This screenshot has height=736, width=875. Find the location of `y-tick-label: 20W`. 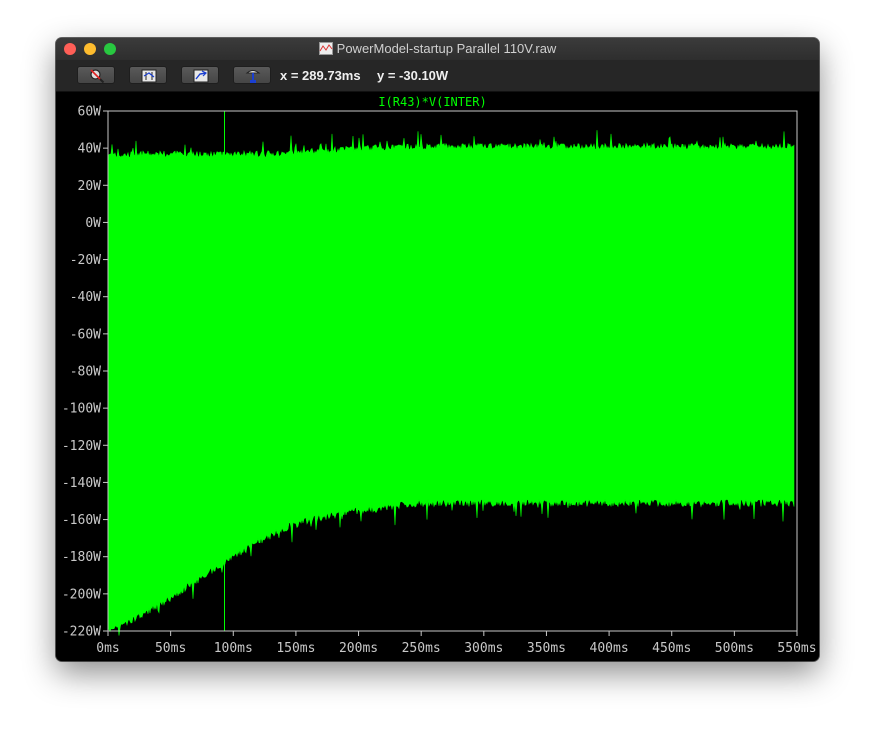

y-tick-label: 20W is located at coordinates (90, 186).